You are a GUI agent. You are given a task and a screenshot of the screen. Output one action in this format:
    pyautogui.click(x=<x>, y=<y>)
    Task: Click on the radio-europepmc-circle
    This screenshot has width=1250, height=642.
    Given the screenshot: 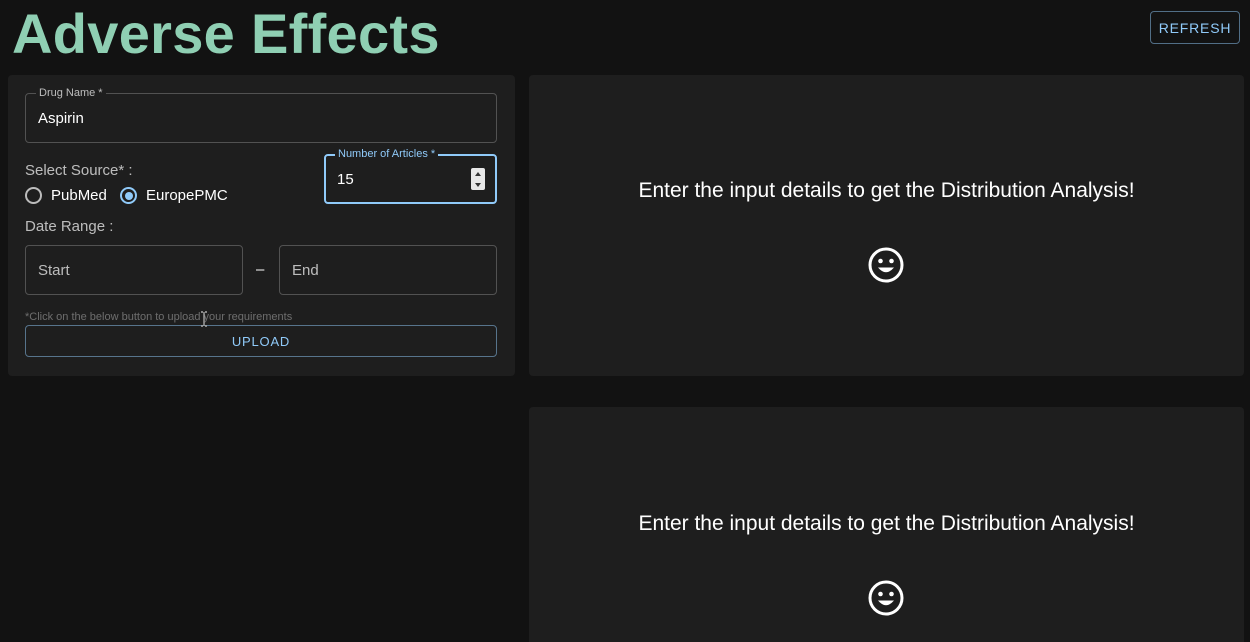 What is the action you would take?
    pyautogui.click(x=128, y=195)
    